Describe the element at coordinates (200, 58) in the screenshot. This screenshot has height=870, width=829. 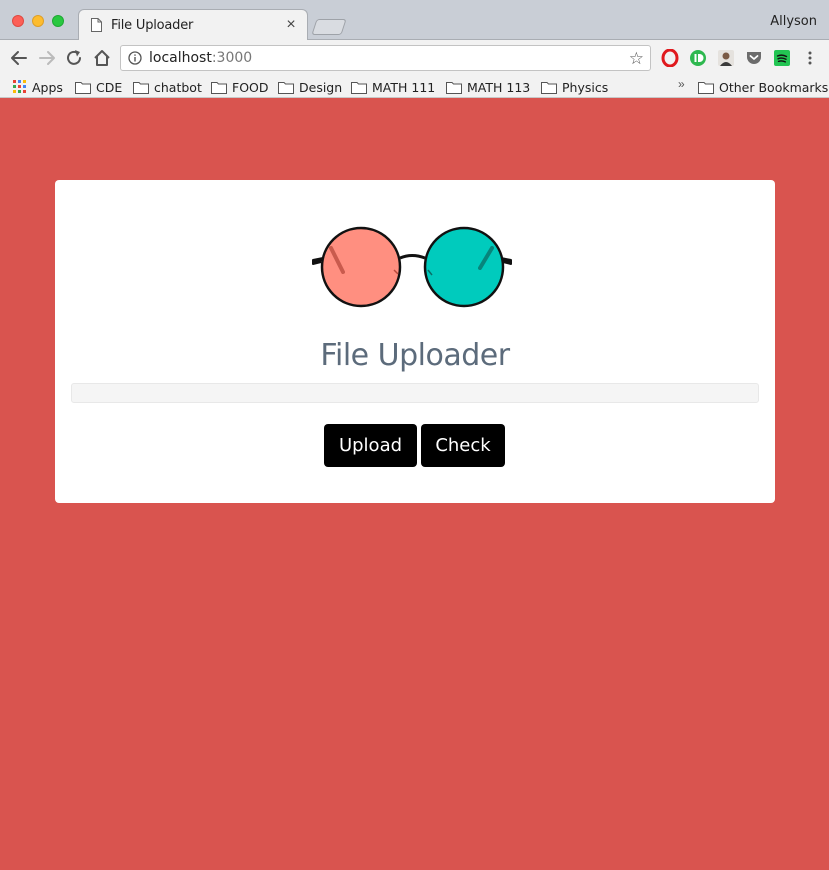
I see `url-text: localhost:3000` at that location.